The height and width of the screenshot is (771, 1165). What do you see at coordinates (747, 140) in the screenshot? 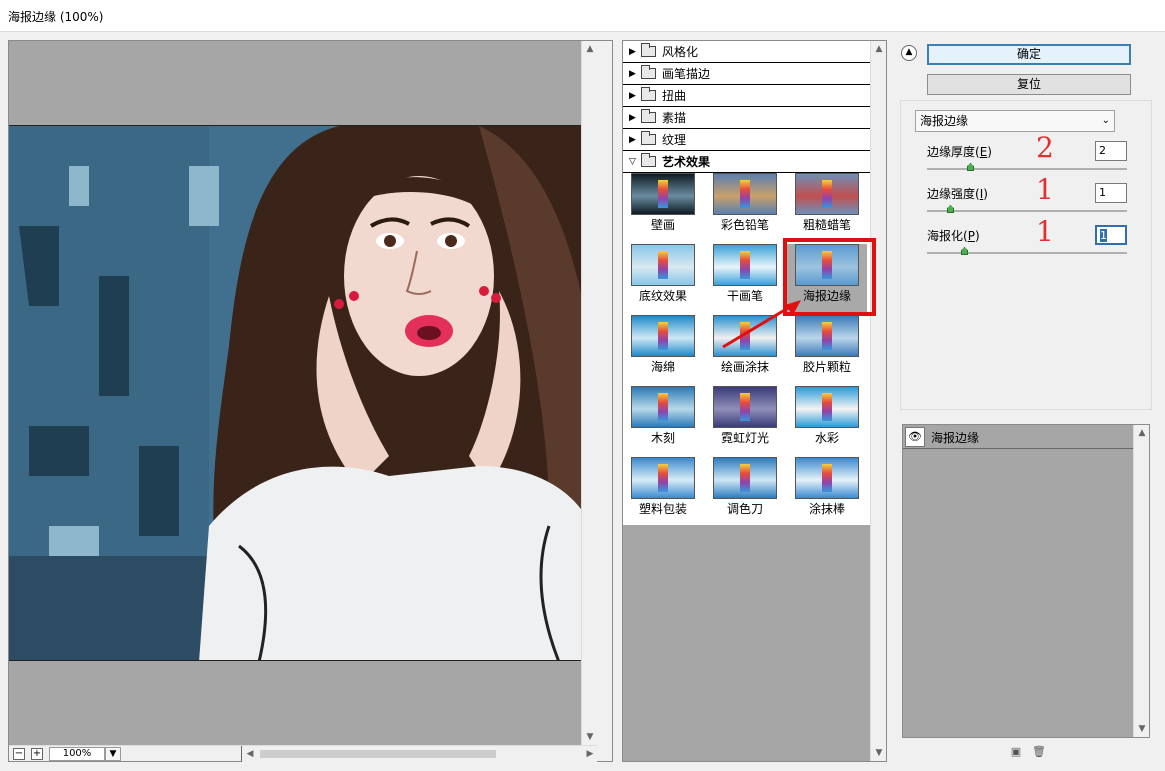
I see `filter-category: ▶ 纹理` at bounding box center [747, 140].